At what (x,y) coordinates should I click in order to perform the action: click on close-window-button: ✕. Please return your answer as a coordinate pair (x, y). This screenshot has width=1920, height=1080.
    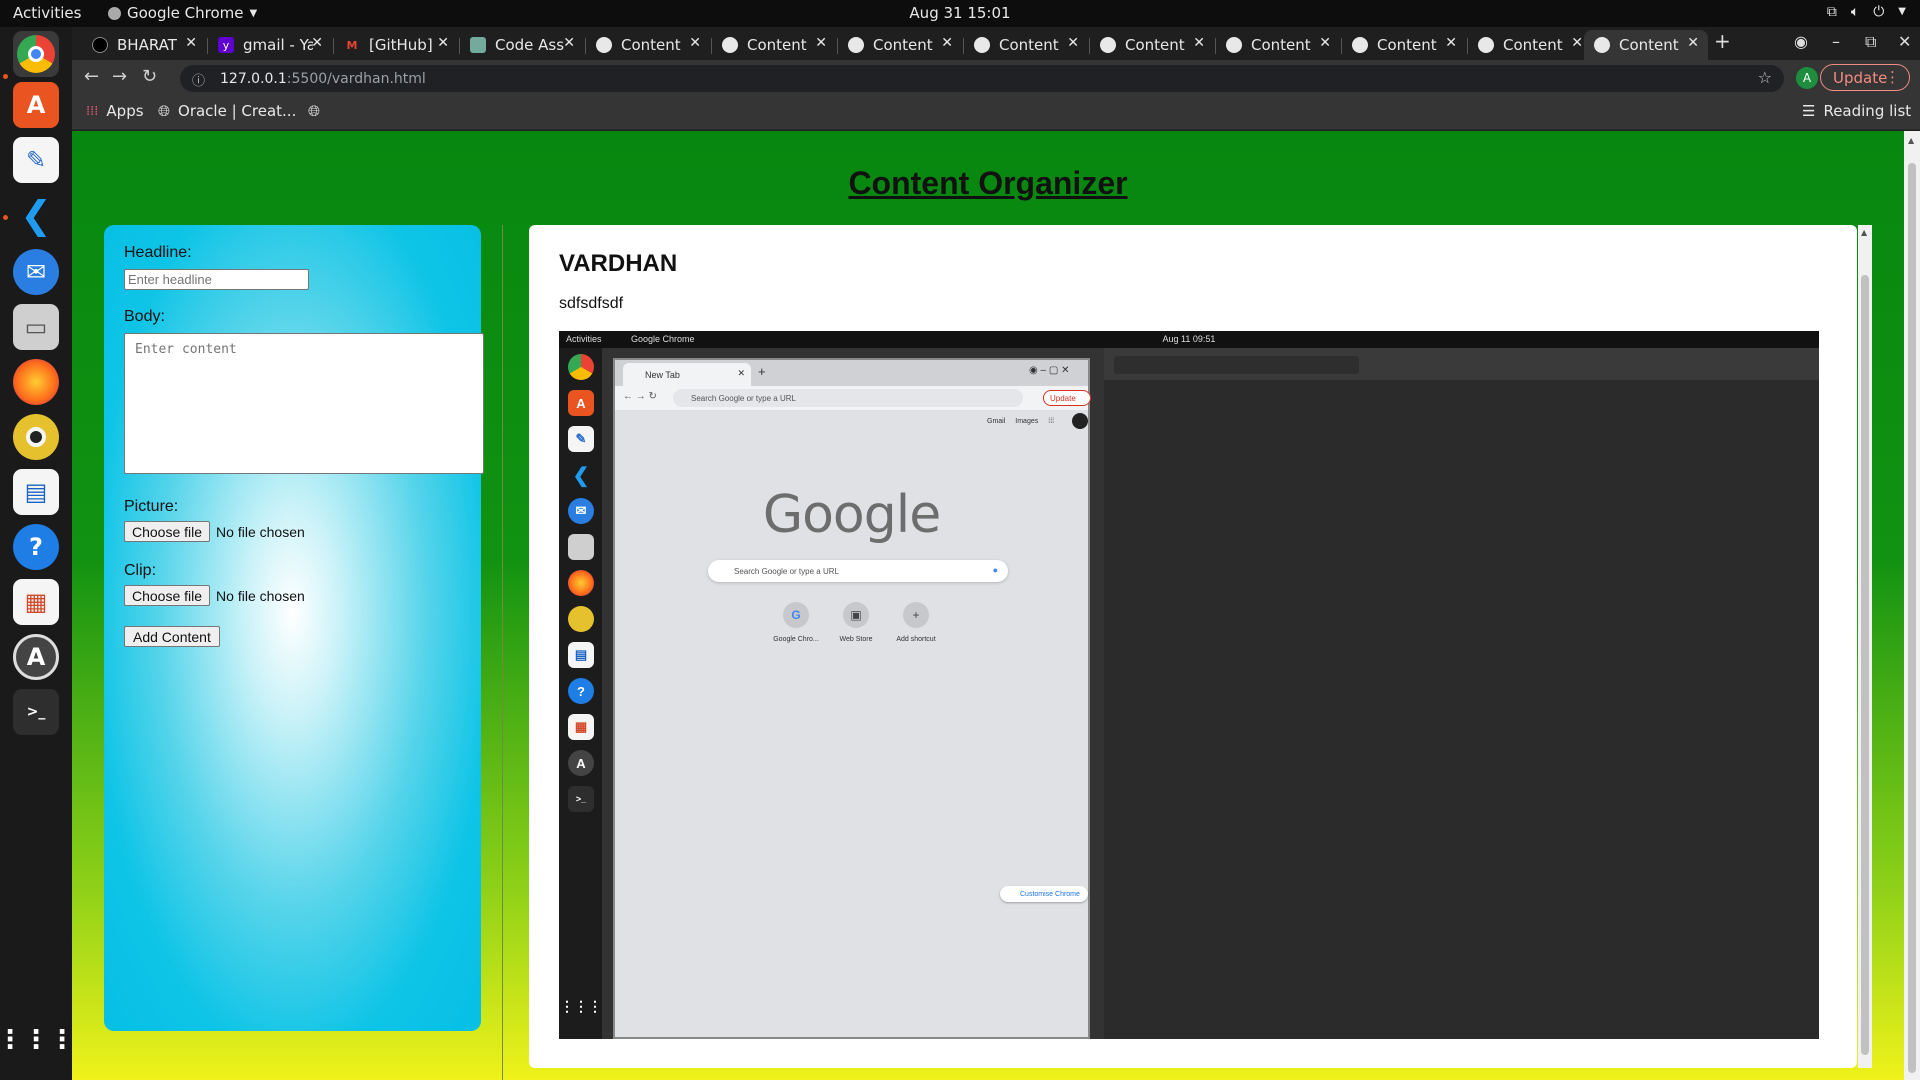
    Looking at the image, I should click on (1904, 41).